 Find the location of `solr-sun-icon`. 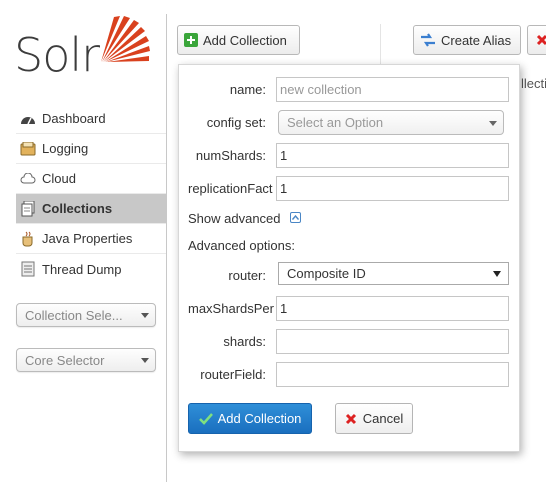

solr-sun-icon is located at coordinates (125, 39).